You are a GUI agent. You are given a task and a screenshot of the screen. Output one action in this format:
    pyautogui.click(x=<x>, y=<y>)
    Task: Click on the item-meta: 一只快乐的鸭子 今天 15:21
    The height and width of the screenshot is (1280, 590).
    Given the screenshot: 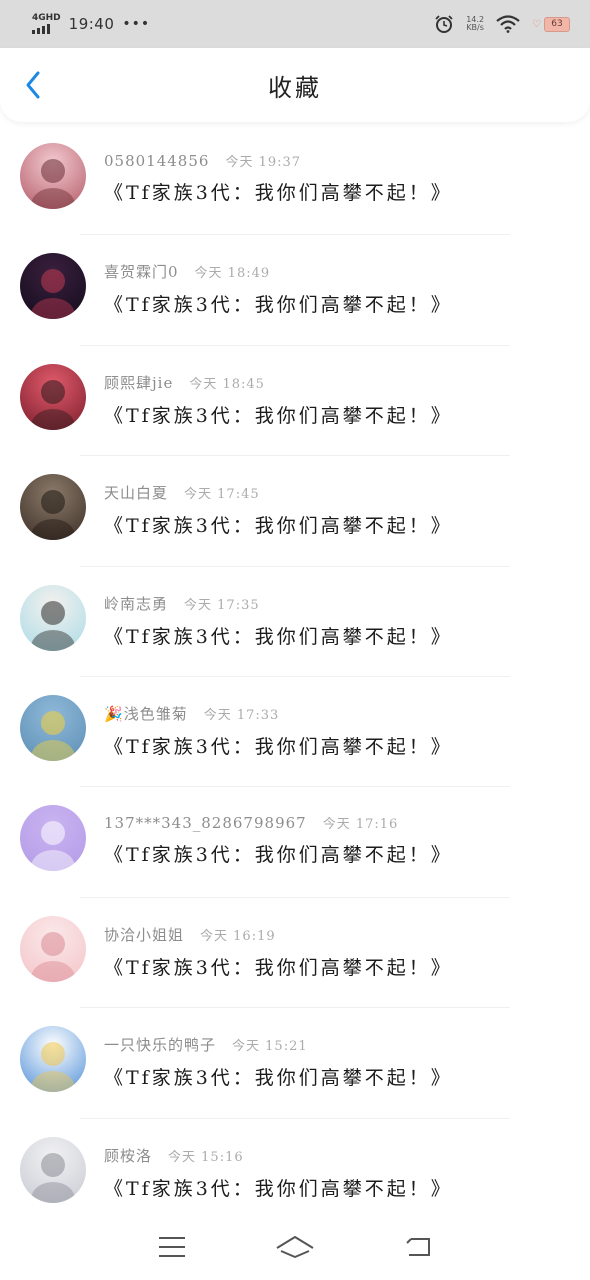 What is the action you would take?
    pyautogui.click(x=337, y=1044)
    